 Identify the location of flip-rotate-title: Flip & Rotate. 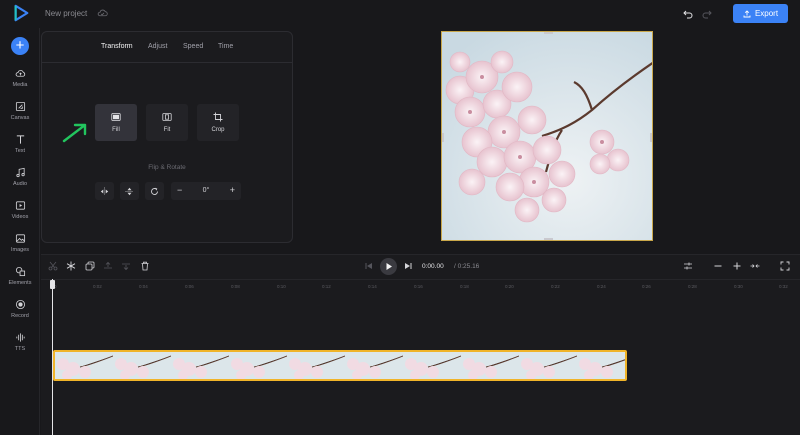
(167, 167).